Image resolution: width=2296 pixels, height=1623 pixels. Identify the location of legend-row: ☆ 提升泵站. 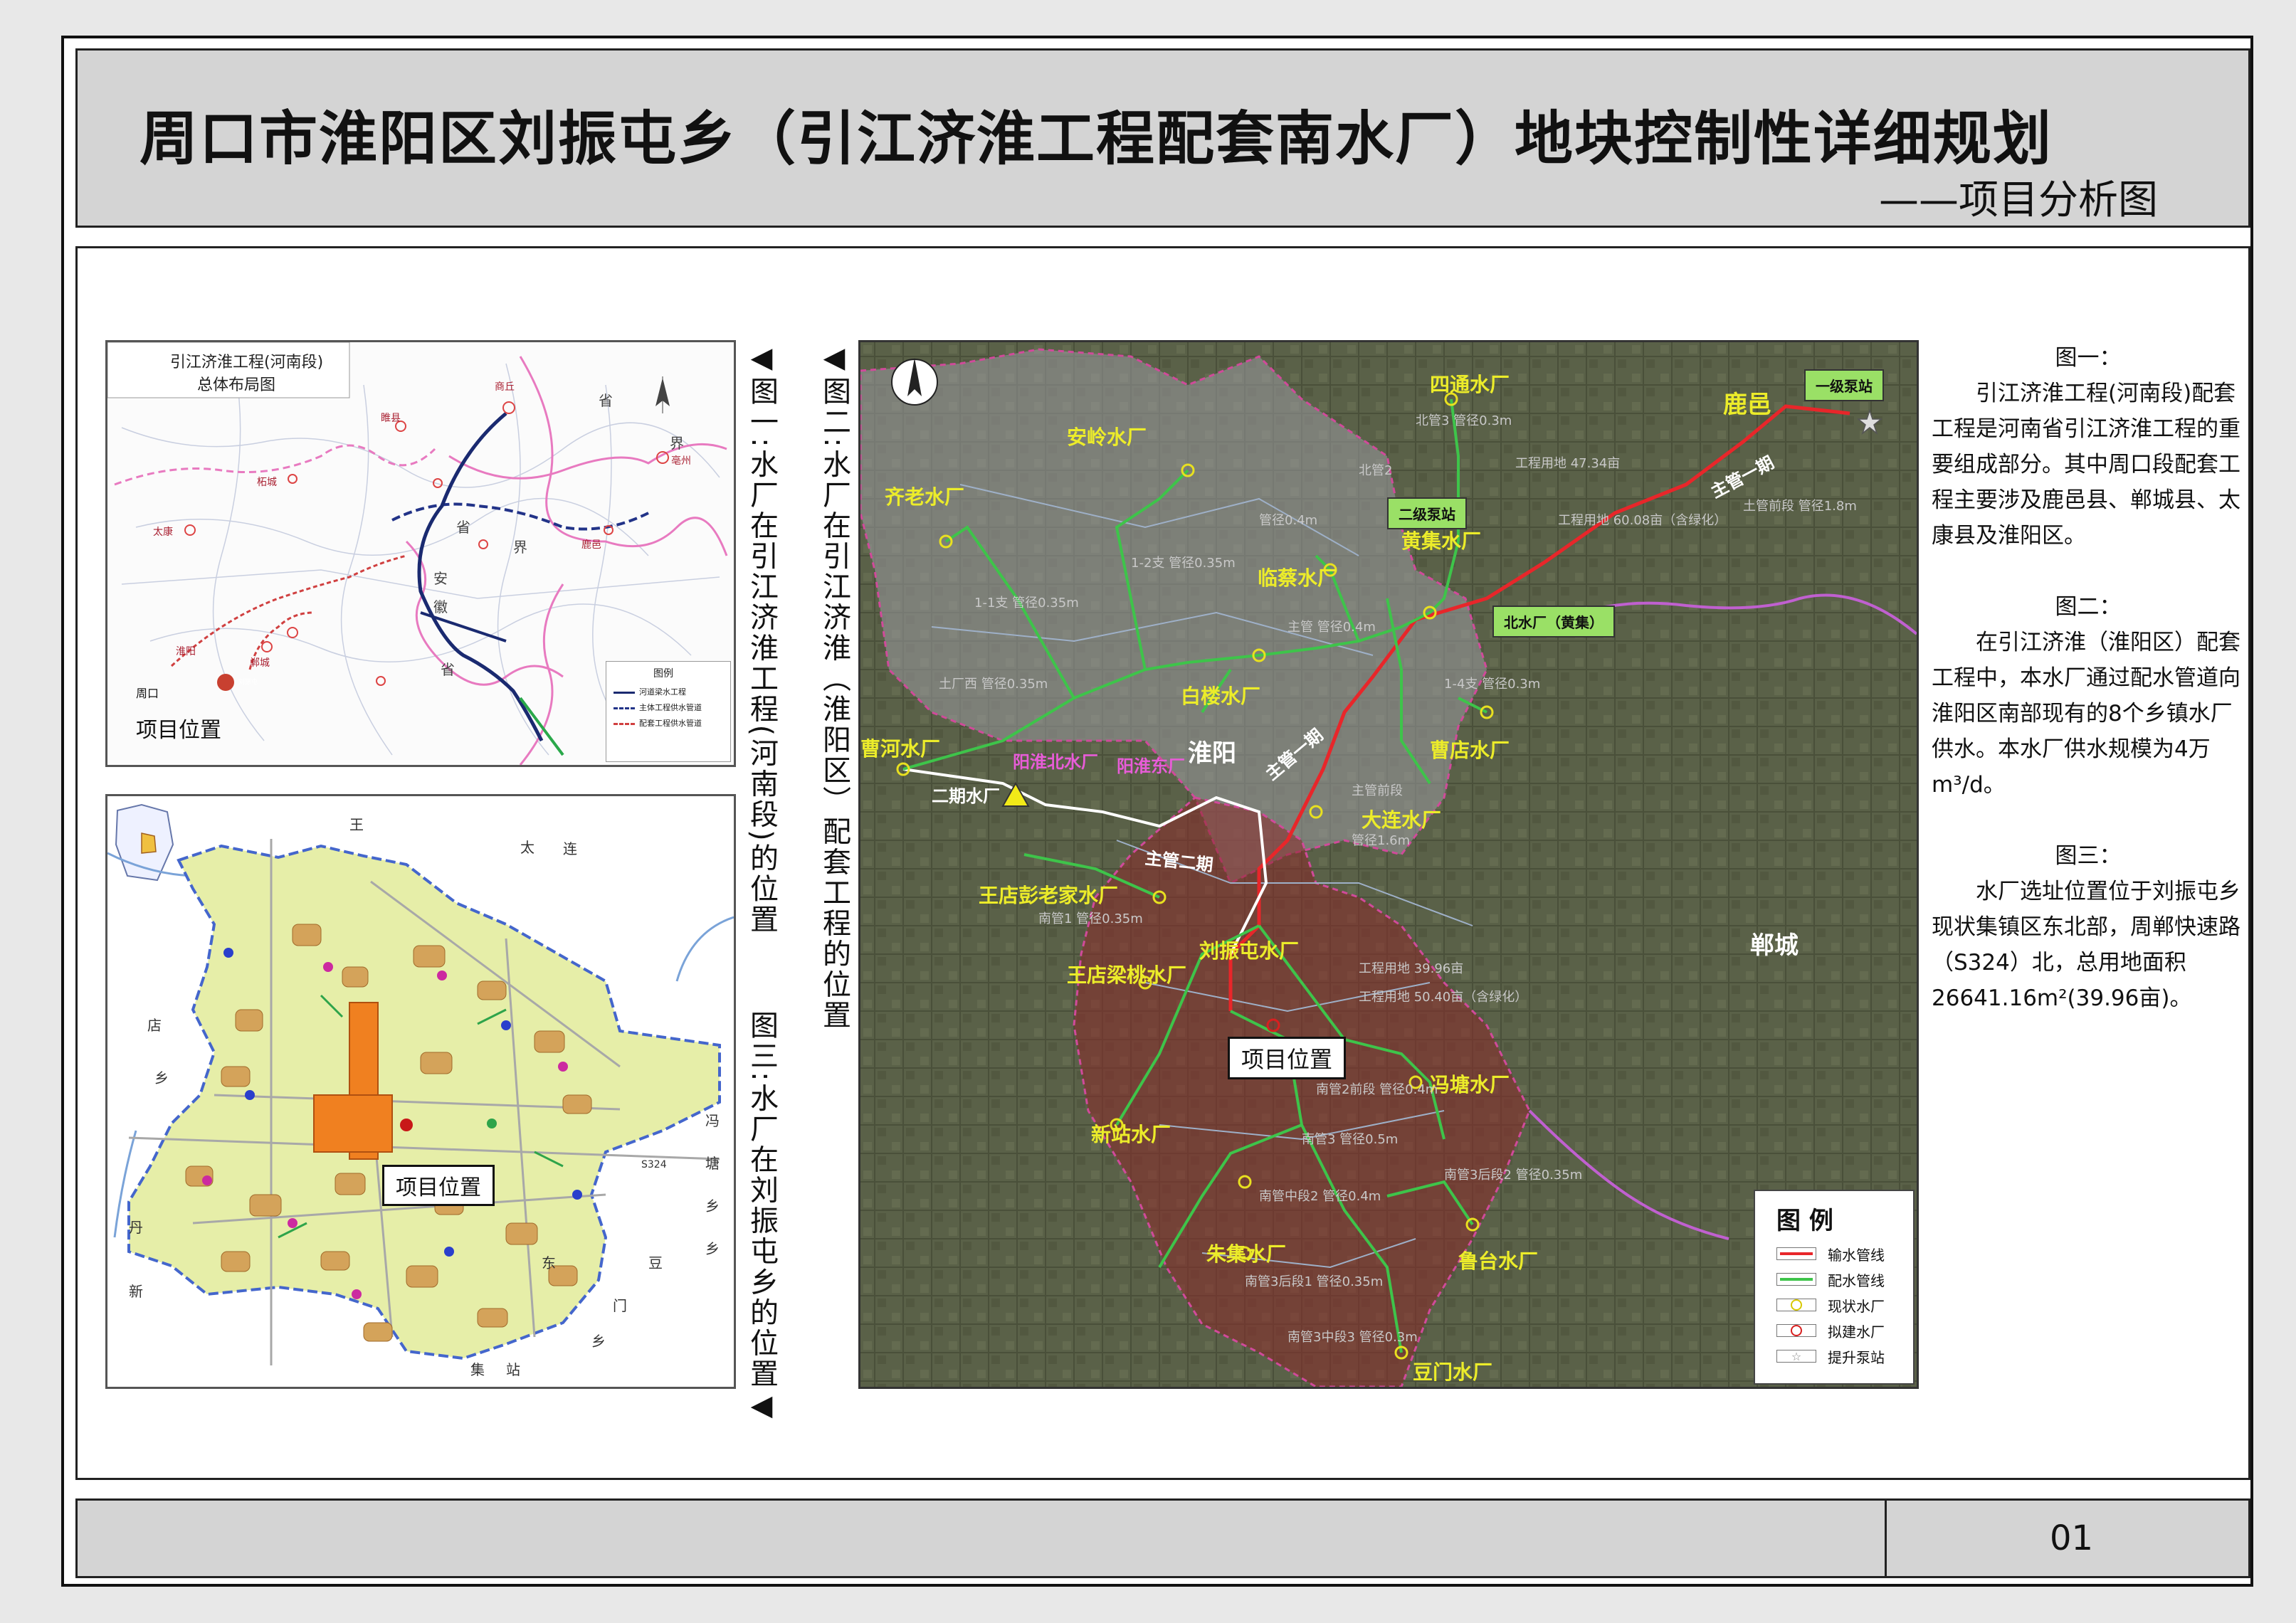
(1830, 1357).